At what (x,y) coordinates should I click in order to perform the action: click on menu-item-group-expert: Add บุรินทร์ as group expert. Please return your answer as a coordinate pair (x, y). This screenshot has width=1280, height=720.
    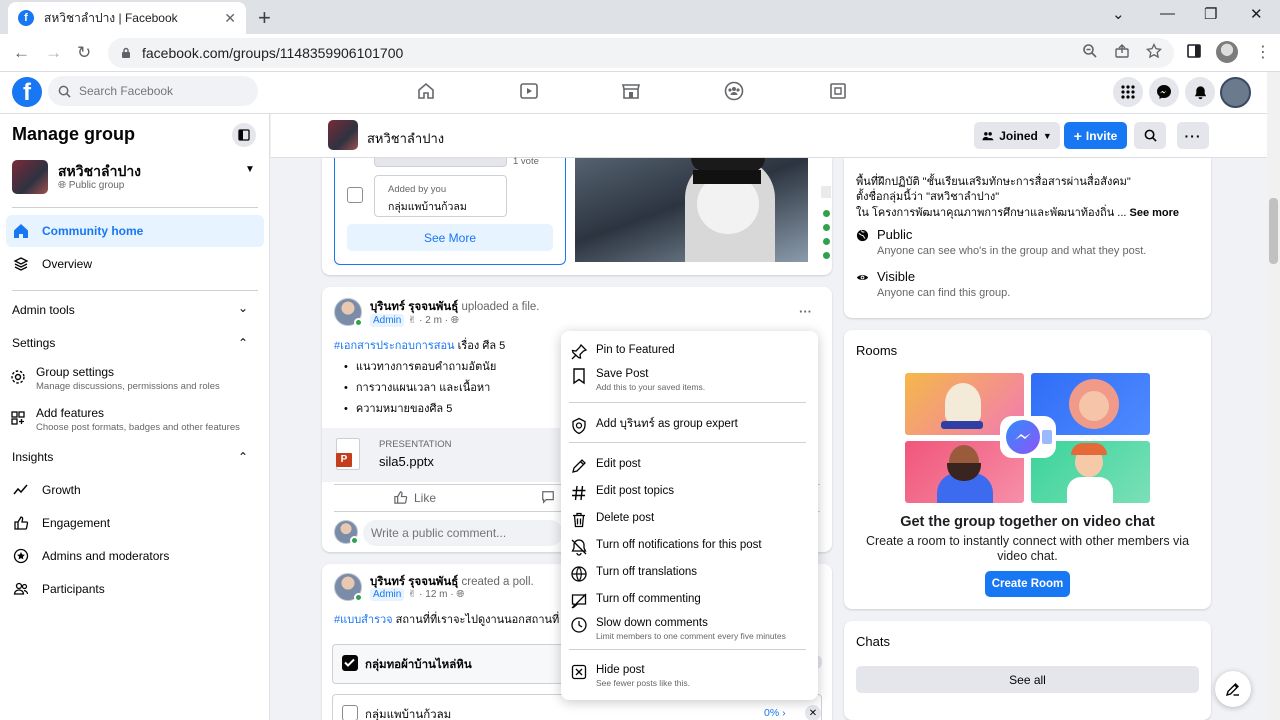
    Looking at the image, I should click on (690, 425).